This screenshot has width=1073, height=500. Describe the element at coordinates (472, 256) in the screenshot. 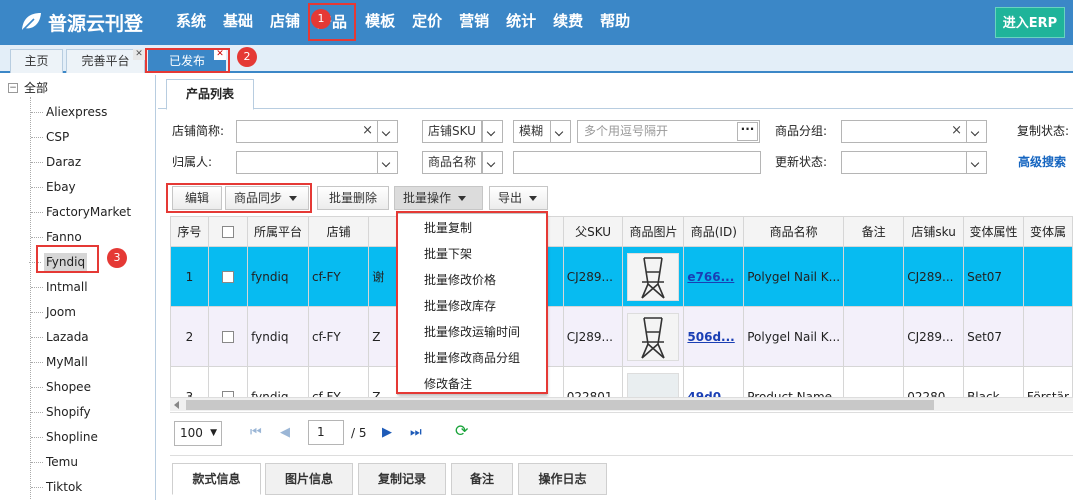

I see `menu-item-bulk-delist: 批量下架` at that location.